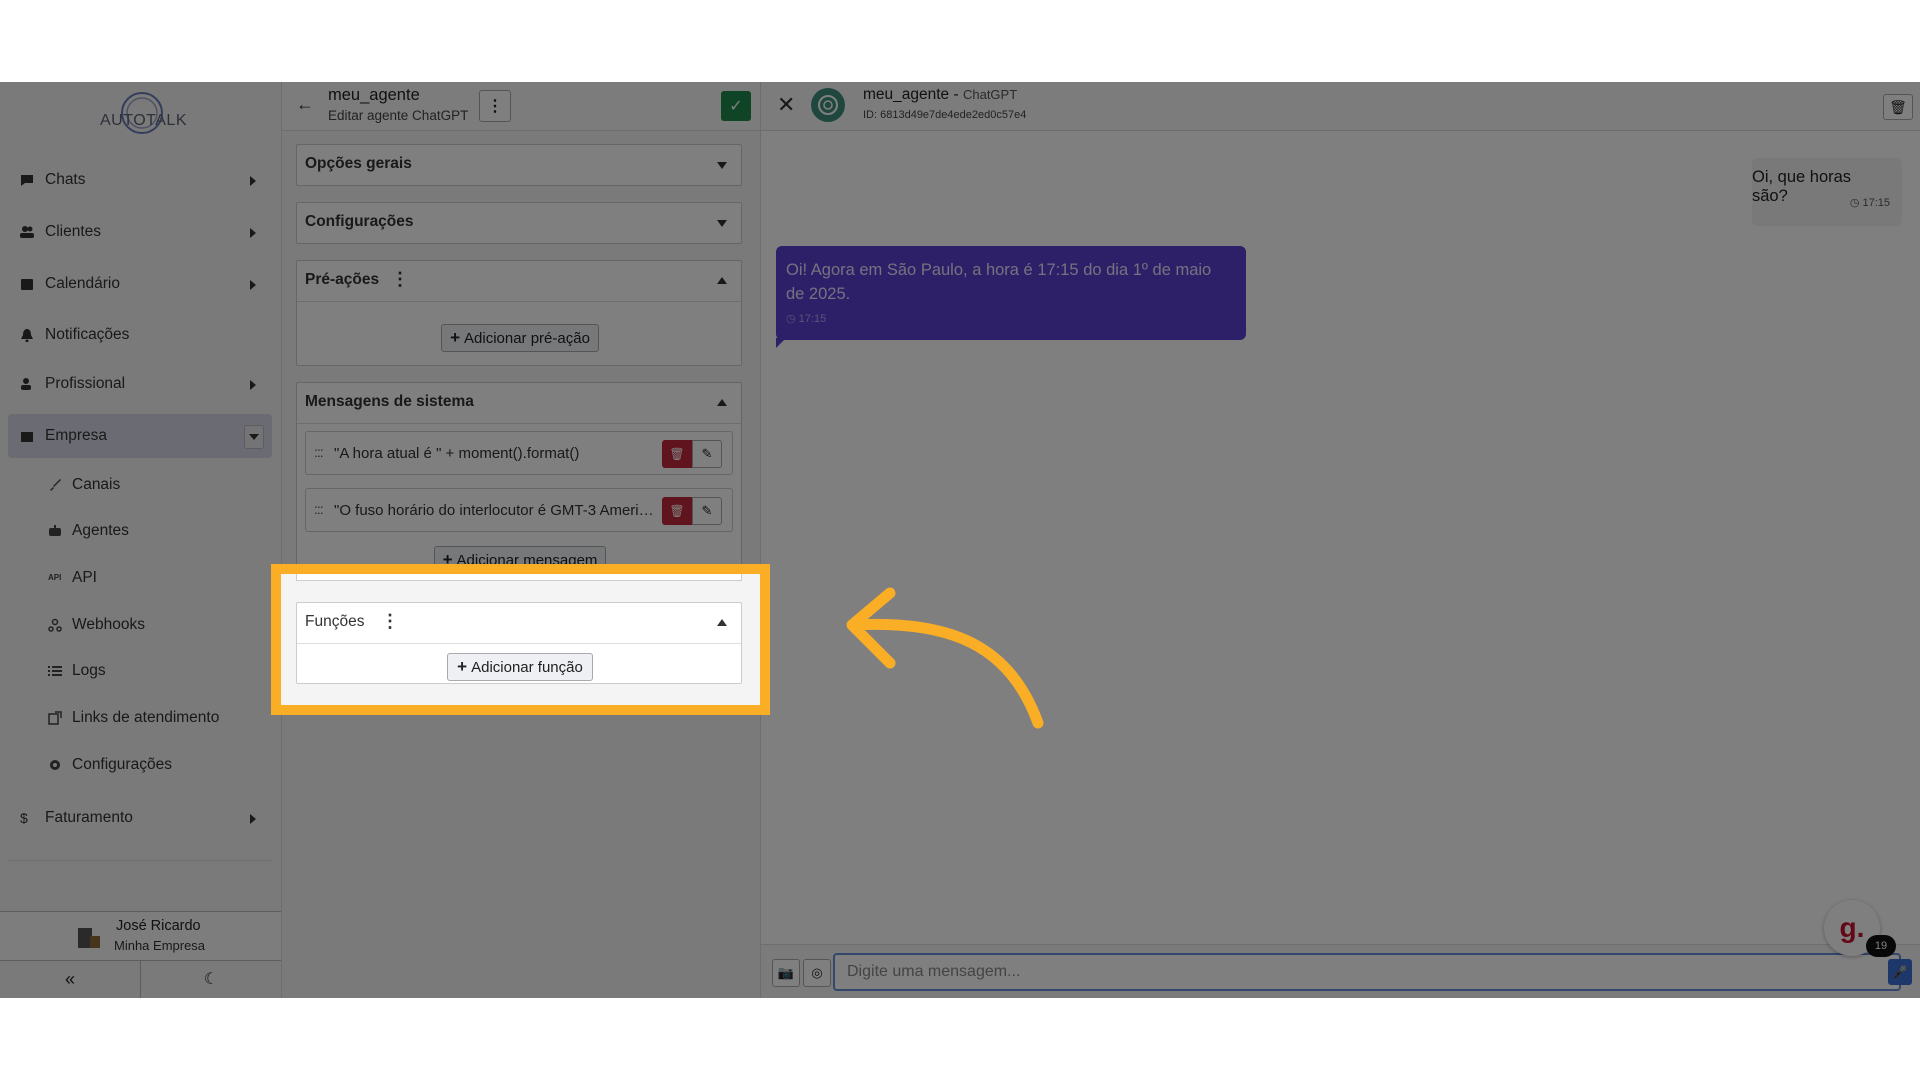  What do you see at coordinates (108, 624) in the screenshot?
I see `sidebar-subitem-label: Webhooks` at bounding box center [108, 624].